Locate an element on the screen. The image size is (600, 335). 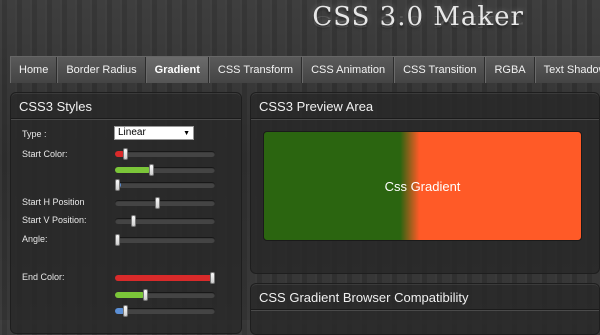
end-blue-thumb is located at coordinates (125, 311).